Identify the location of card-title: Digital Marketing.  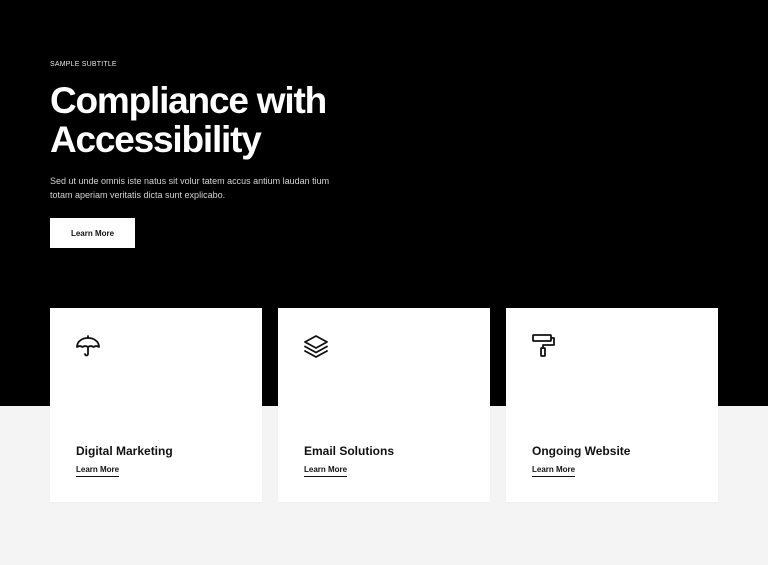
(124, 451).